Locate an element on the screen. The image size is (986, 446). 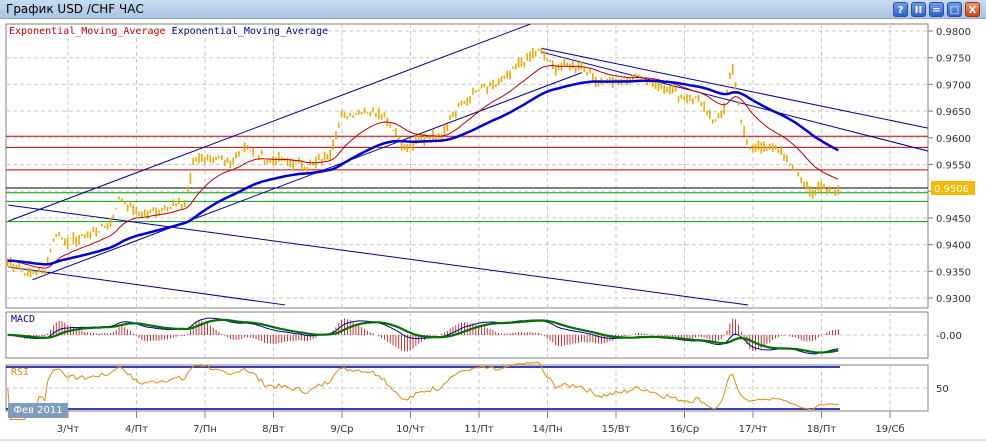
y-tick-label: 0.9600 is located at coordinates (953, 139).